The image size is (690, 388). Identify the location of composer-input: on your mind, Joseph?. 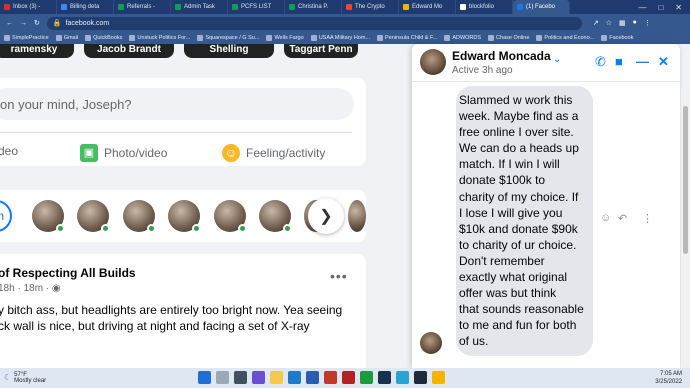
(177, 104).